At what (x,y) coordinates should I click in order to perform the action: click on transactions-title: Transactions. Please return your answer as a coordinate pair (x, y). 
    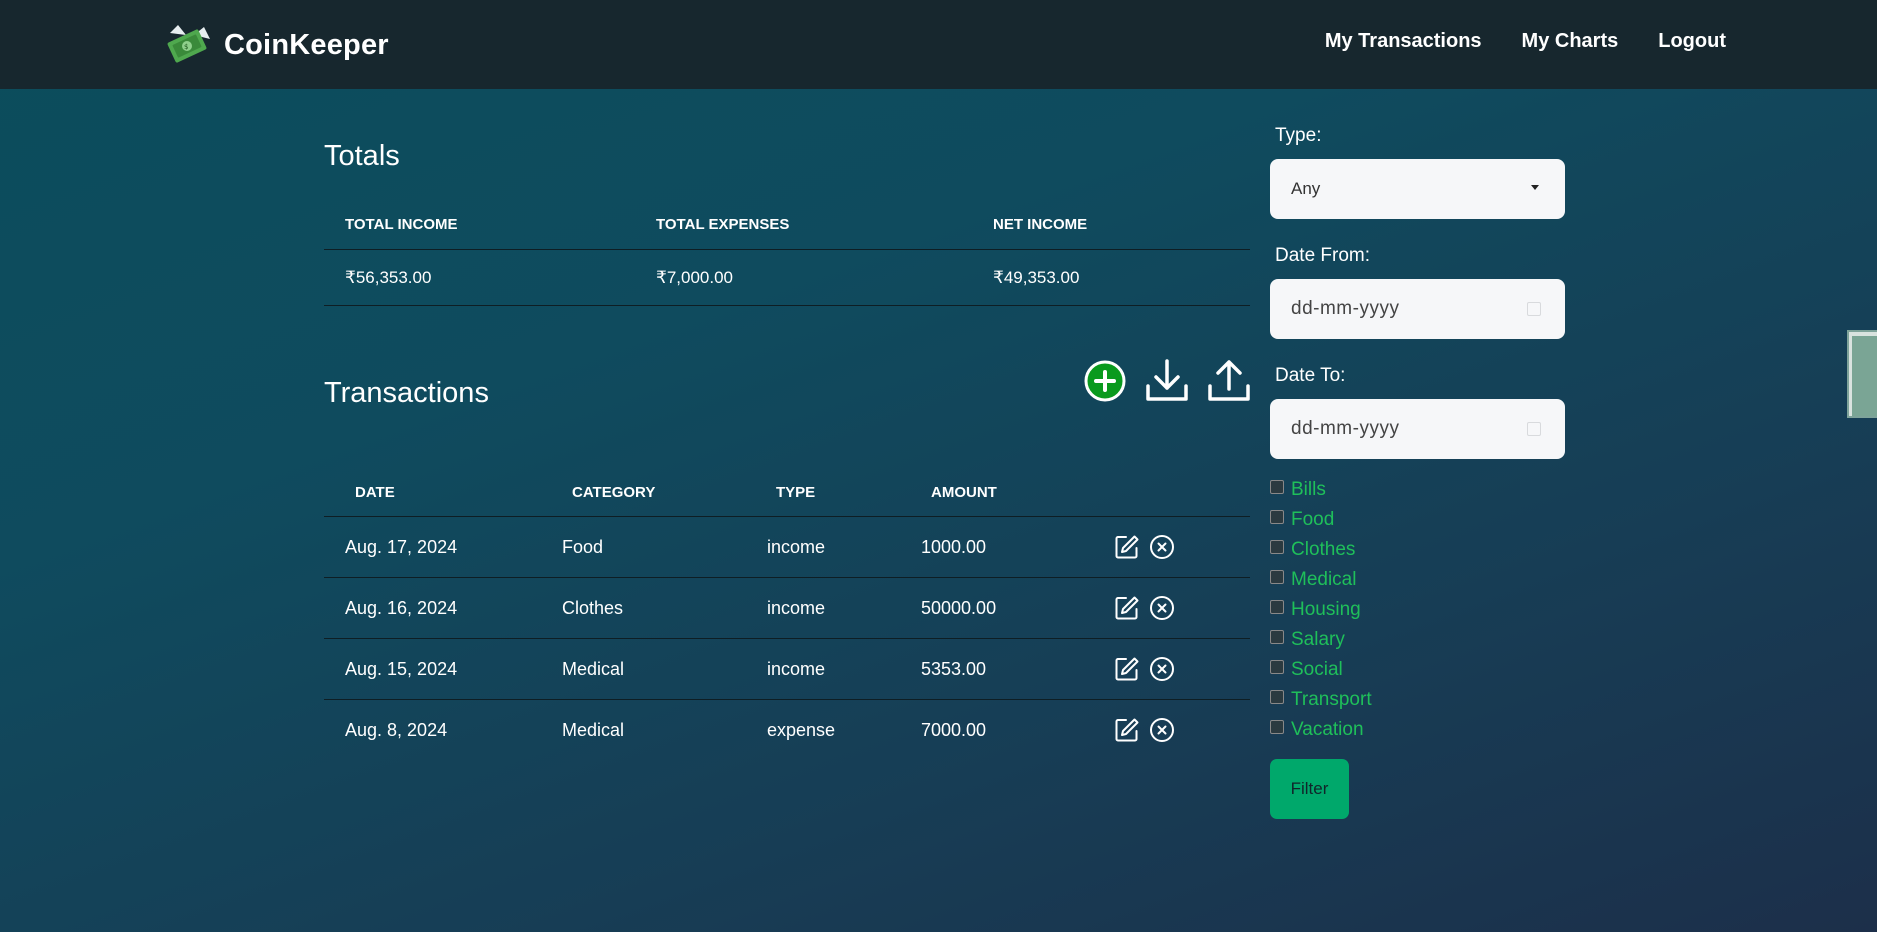
    Looking at the image, I should click on (406, 393).